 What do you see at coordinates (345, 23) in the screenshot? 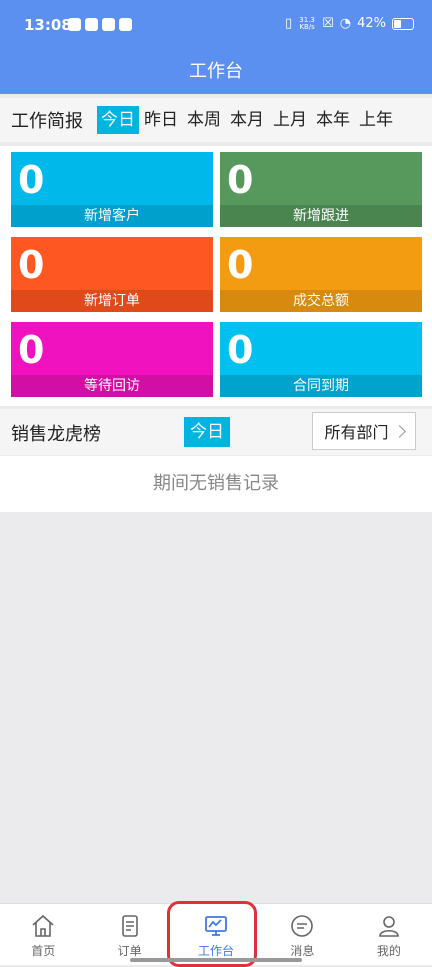
I see `wifi-icon: ◔` at bounding box center [345, 23].